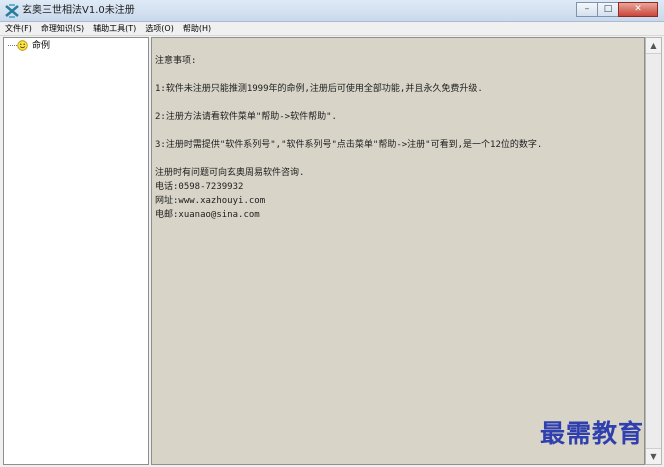  What do you see at coordinates (114, 28) in the screenshot?
I see `menu-tools: 辅助工具(T)` at bounding box center [114, 28].